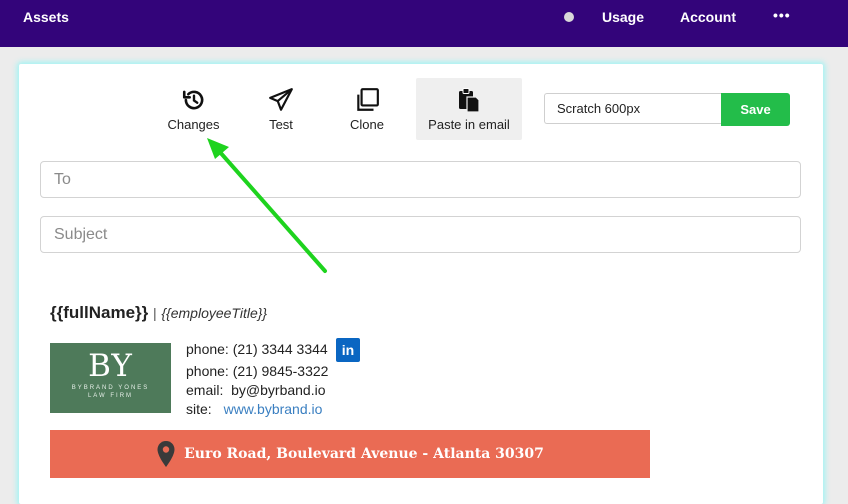 Image resolution: width=848 pixels, height=504 pixels. Describe the element at coordinates (110, 388) in the screenshot. I see `logo-company-name: BYBRAND YONES` at that location.